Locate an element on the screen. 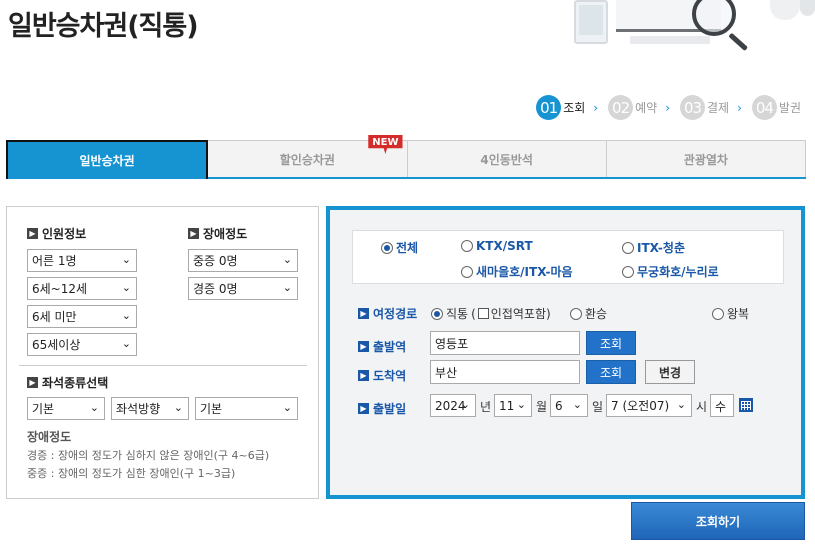  seat-heading: ▶ 좌석종류선택 is located at coordinates (67, 382).